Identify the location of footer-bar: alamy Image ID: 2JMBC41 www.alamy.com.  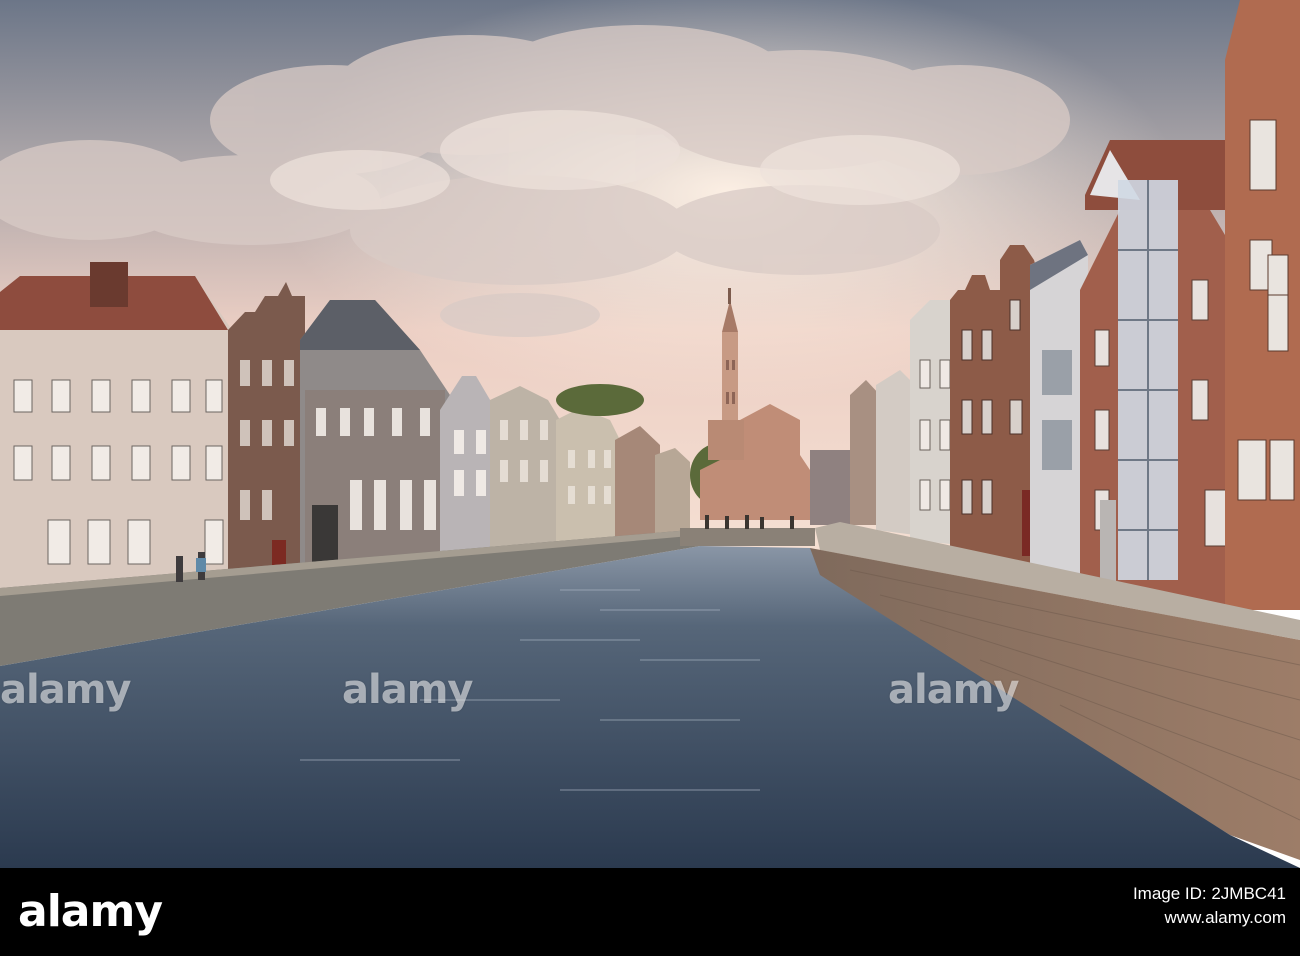
(650, 912).